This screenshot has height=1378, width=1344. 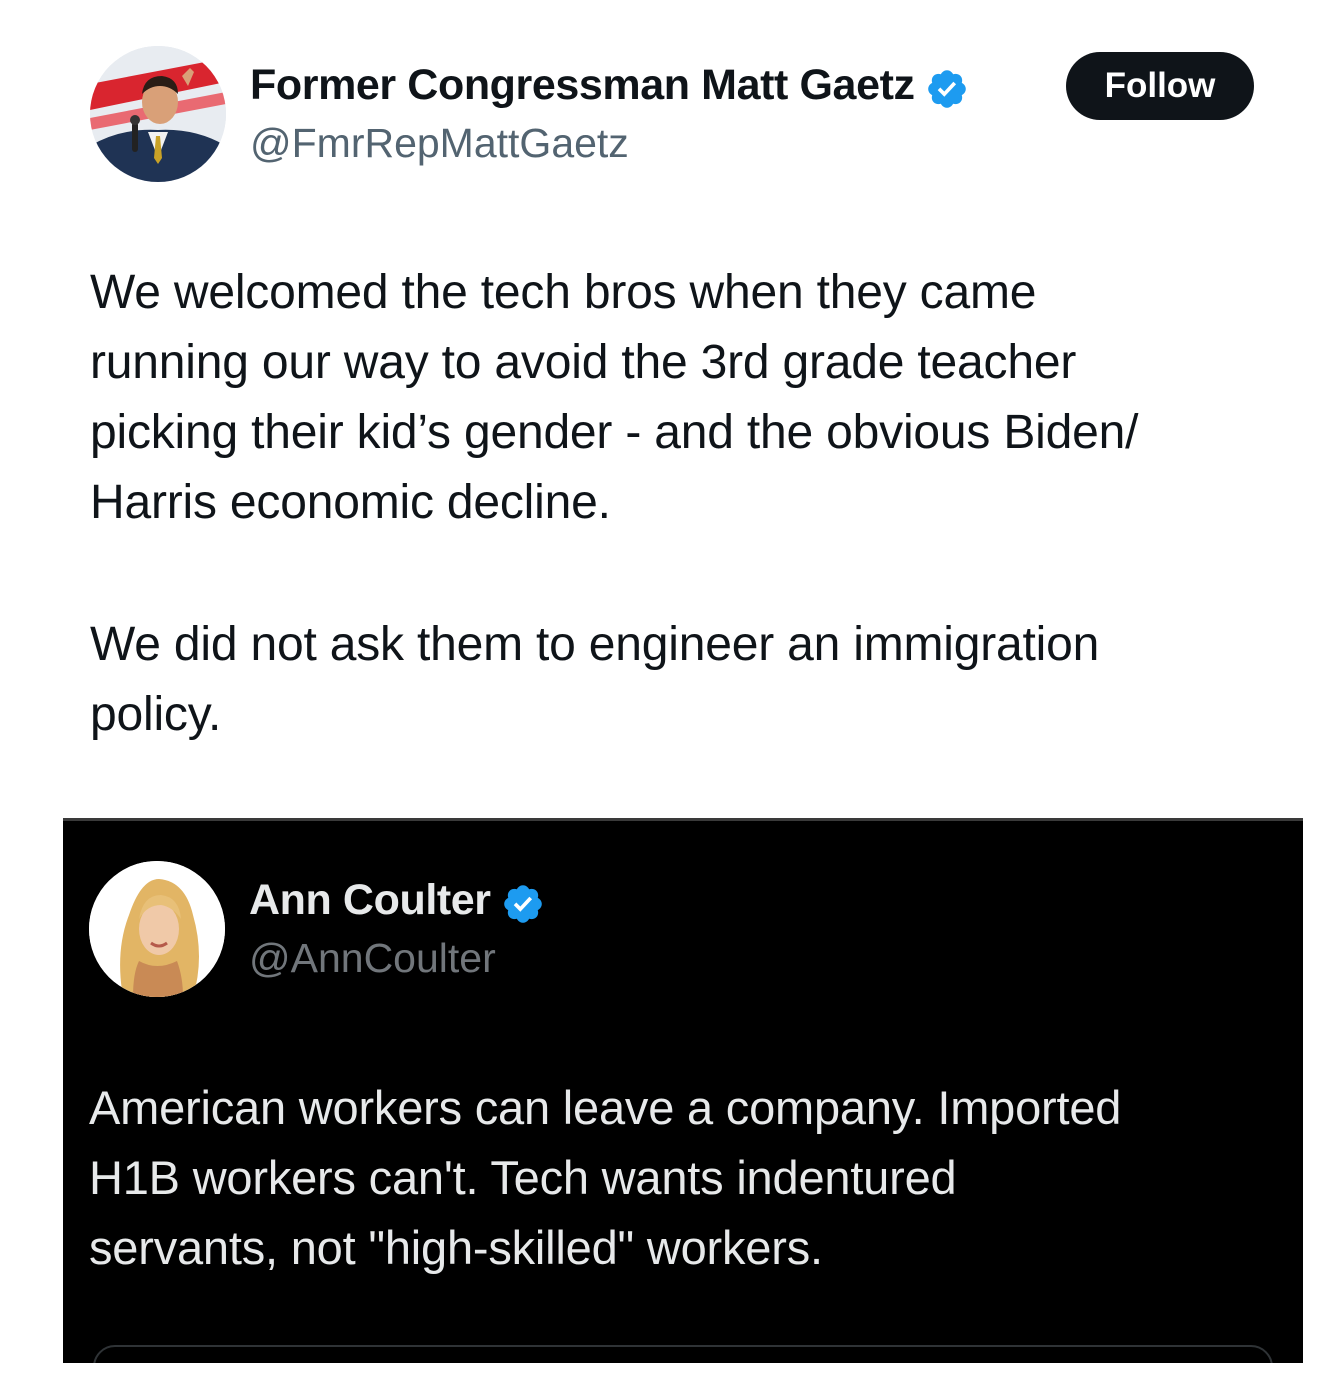 I want to click on quoted-author-name-row: Ann Coulter, so click(x=397, y=903).